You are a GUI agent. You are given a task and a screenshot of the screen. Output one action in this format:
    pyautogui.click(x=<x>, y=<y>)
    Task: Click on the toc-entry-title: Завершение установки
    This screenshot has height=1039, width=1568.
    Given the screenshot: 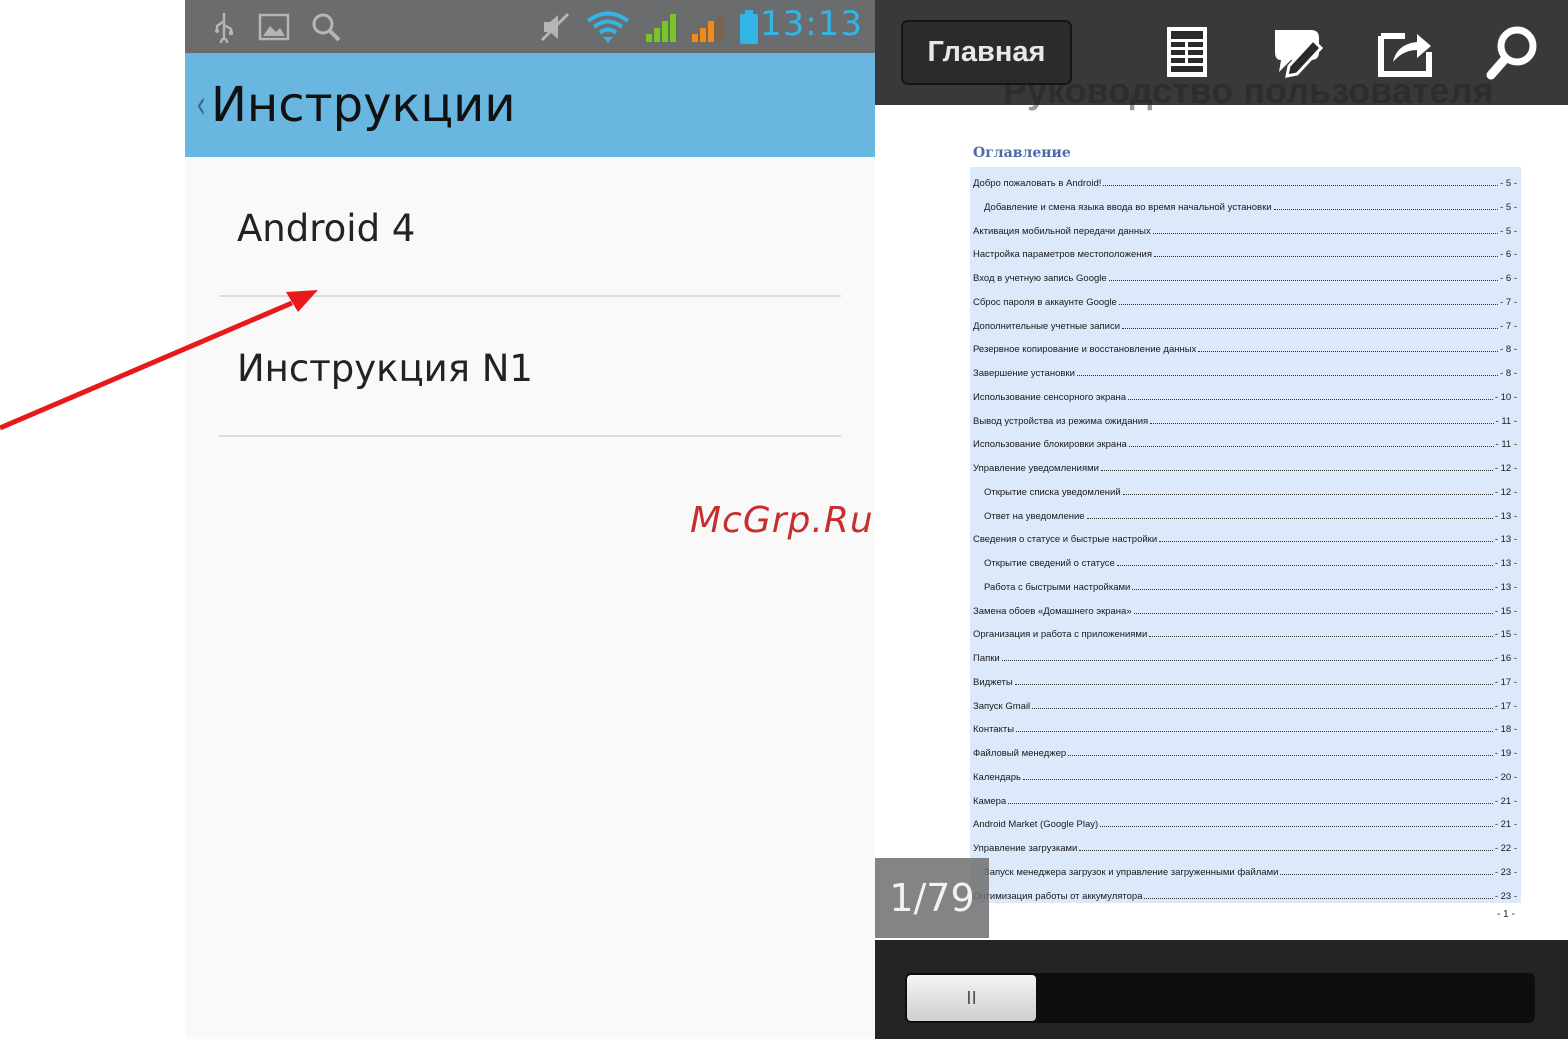 What is the action you would take?
    pyautogui.click(x=1024, y=373)
    